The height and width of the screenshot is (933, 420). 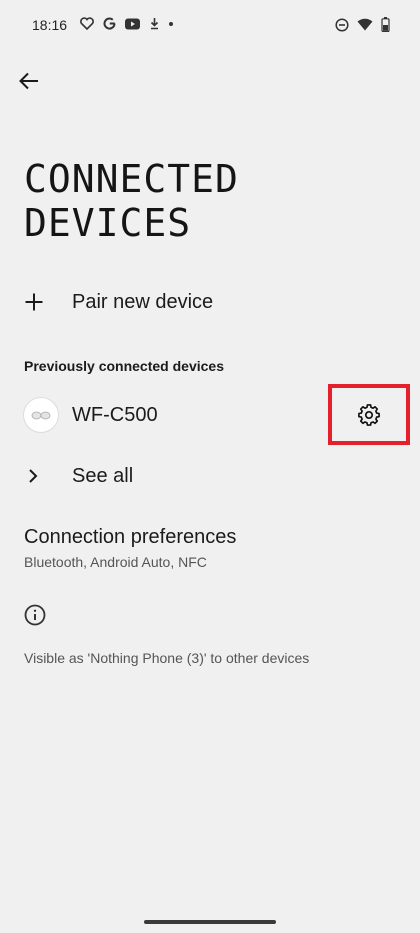 What do you see at coordinates (342, 24) in the screenshot?
I see `do-not-disturb-icon` at bounding box center [342, 24].